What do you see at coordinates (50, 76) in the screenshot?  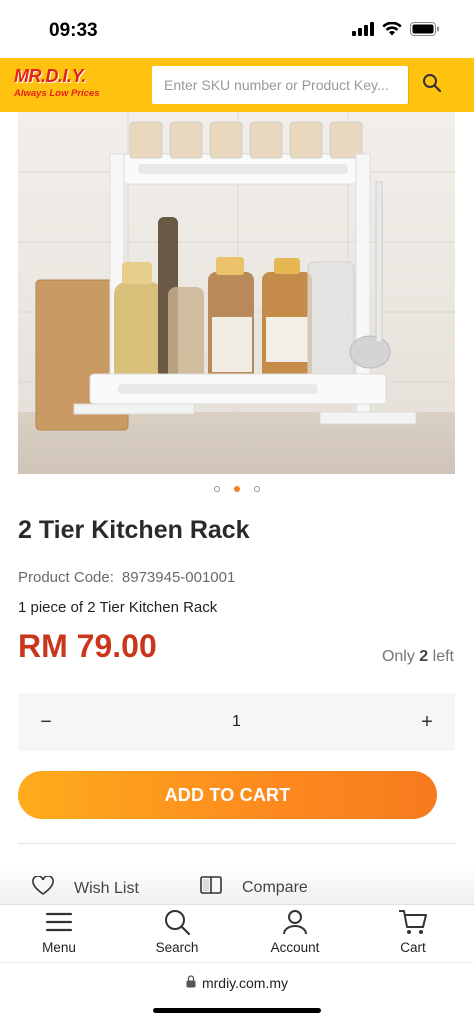 I see `logo-text: MR.D.I.Y.` at bounding box center [50, 76].